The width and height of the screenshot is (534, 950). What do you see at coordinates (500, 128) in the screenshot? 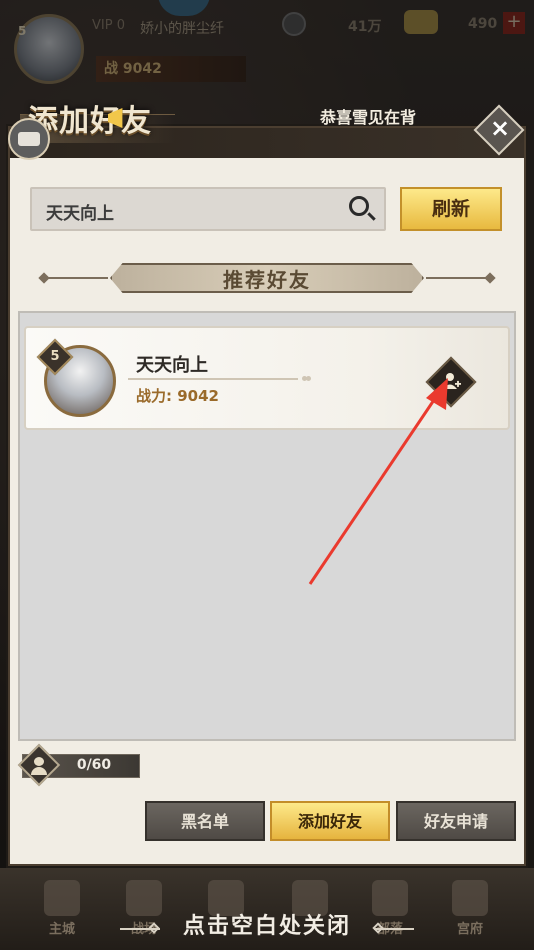
I see `close-icon: ×` at bounding box center [500, 128].